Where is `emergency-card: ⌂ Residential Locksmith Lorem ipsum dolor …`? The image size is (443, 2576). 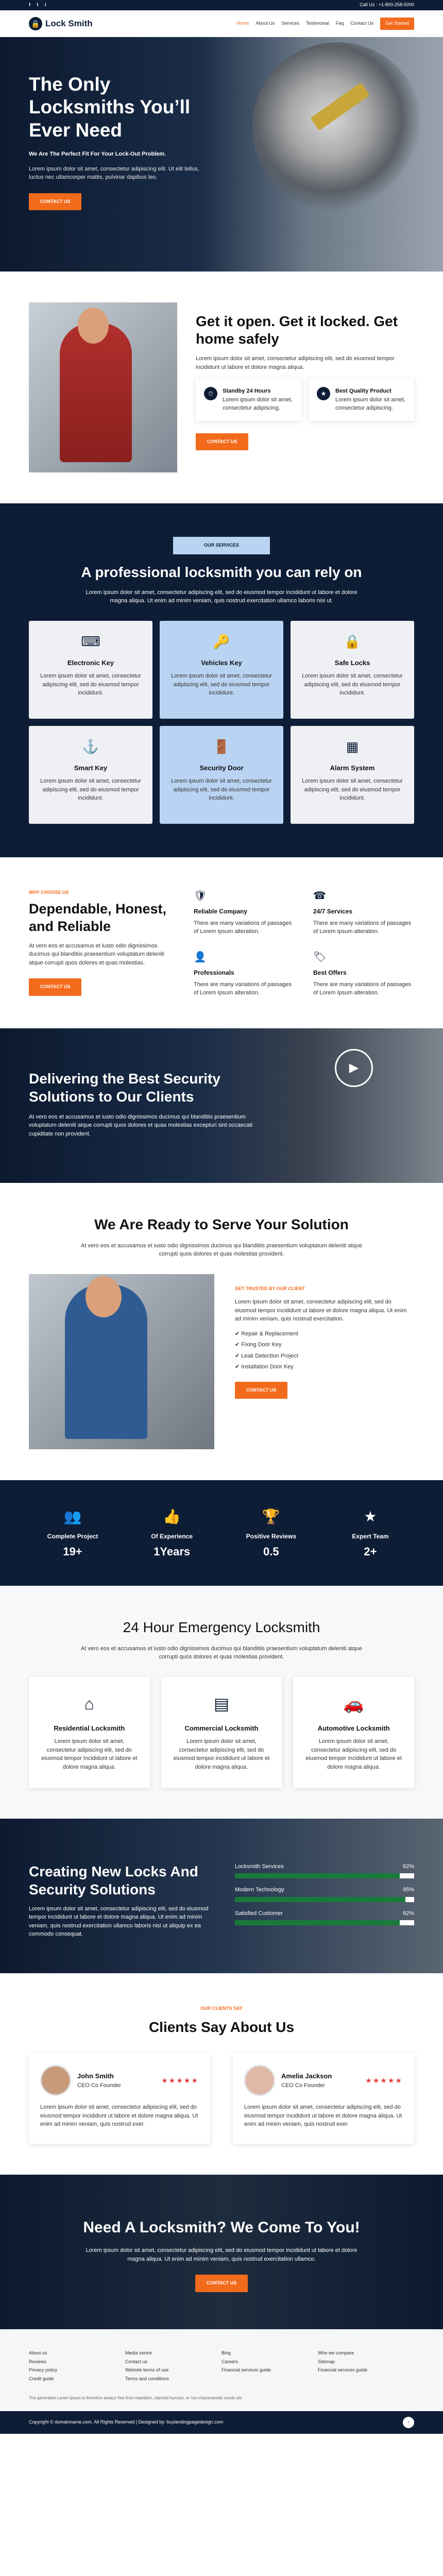
emergency-card: ⌂ Residential Locksmith Lorem ipsum dolor … is located at coordinates (89, 1732).